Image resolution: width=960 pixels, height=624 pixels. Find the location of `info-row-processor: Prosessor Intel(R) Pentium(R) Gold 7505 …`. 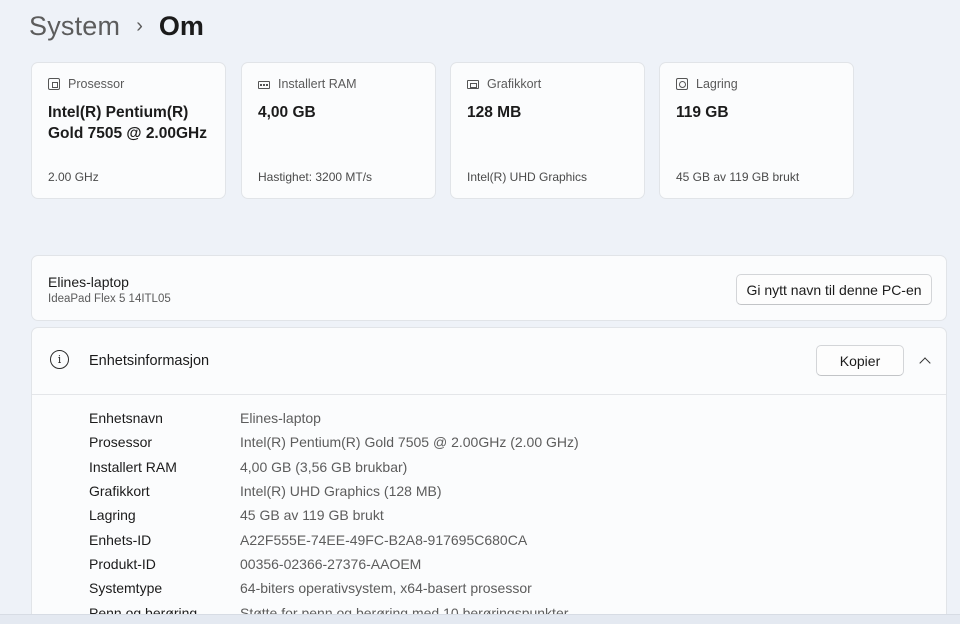

info-row-processor: Prosessor Intel(R) Pentium(R) Gold 7505 … is located at coordinates (334, 442).